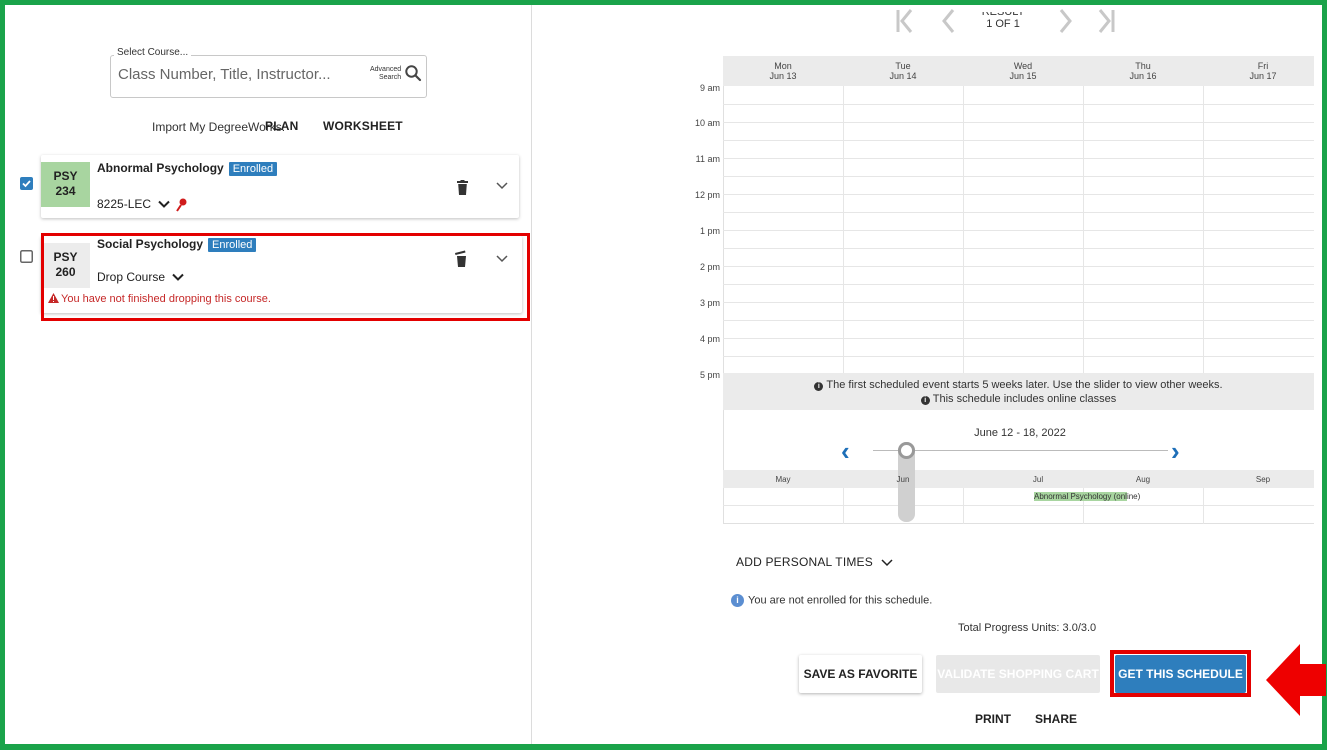 This screenshot has width=1327, height=750. Describe the element at coordinates (1020, 433) in the screenshot. I see `week-range: June 12 - 18, 2022` at that location.